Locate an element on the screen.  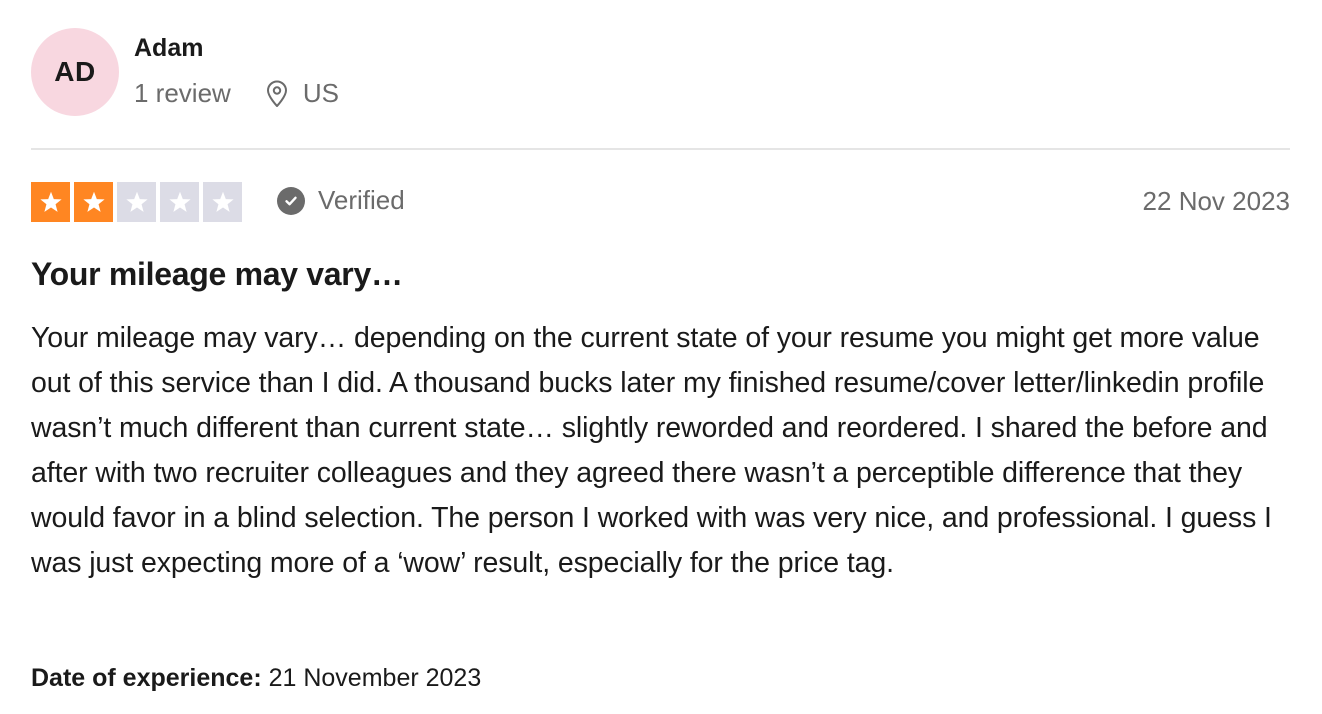
star-rating is located at coordinates (136, 202).